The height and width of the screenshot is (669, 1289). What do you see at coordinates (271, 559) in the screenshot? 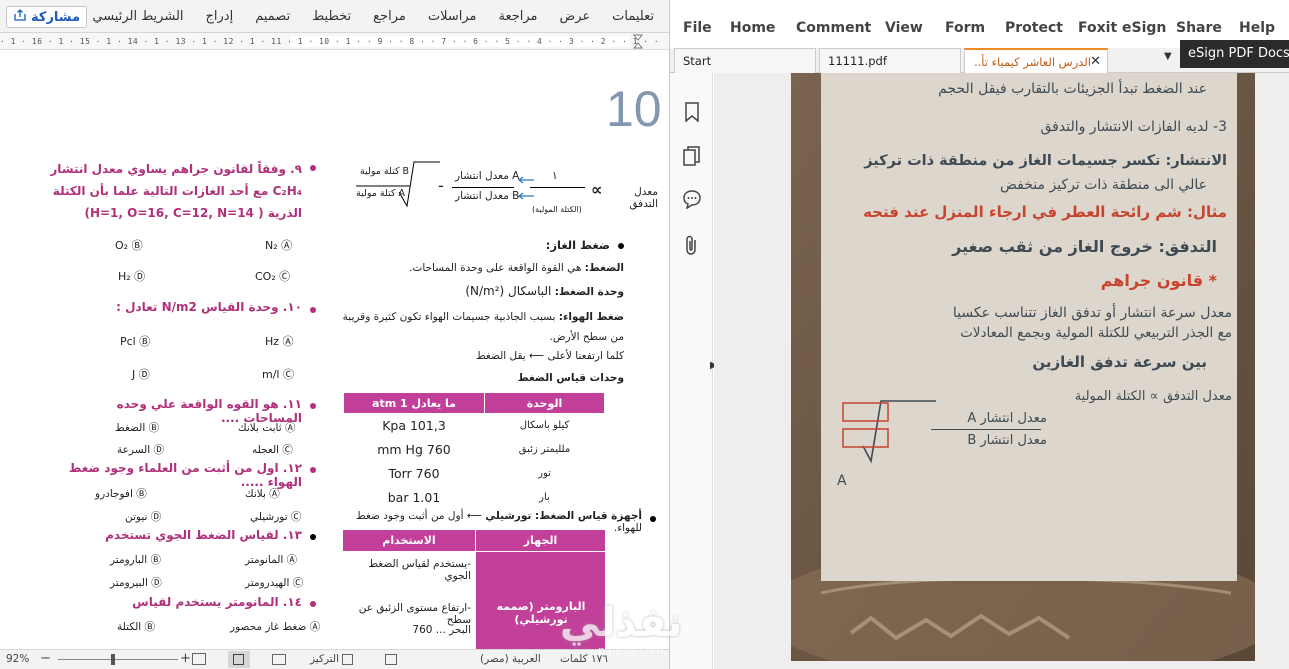
I see `option: المانومتر Ⓐ` at bounding box center [271, 559].